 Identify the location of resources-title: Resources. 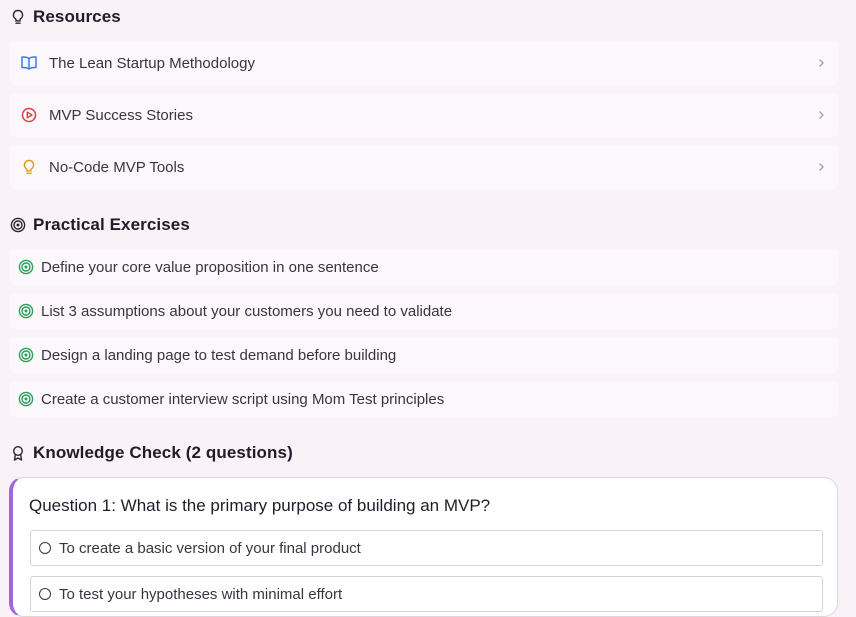
(77, 16).